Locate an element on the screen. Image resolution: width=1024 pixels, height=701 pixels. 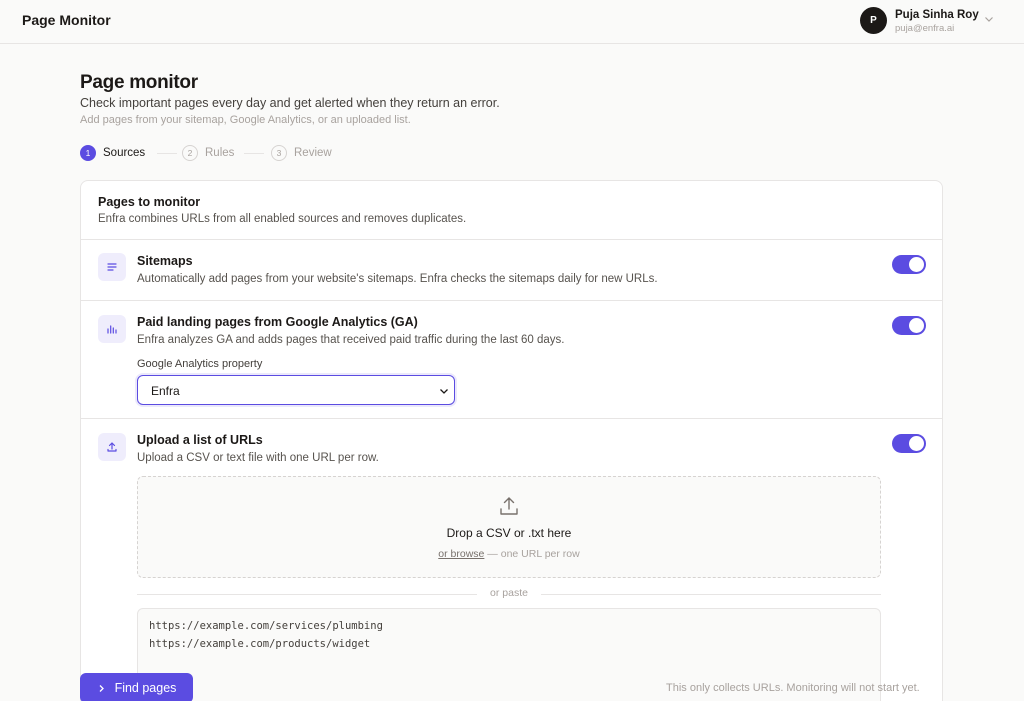
step-label: Review is located at coordinates (313, 153).